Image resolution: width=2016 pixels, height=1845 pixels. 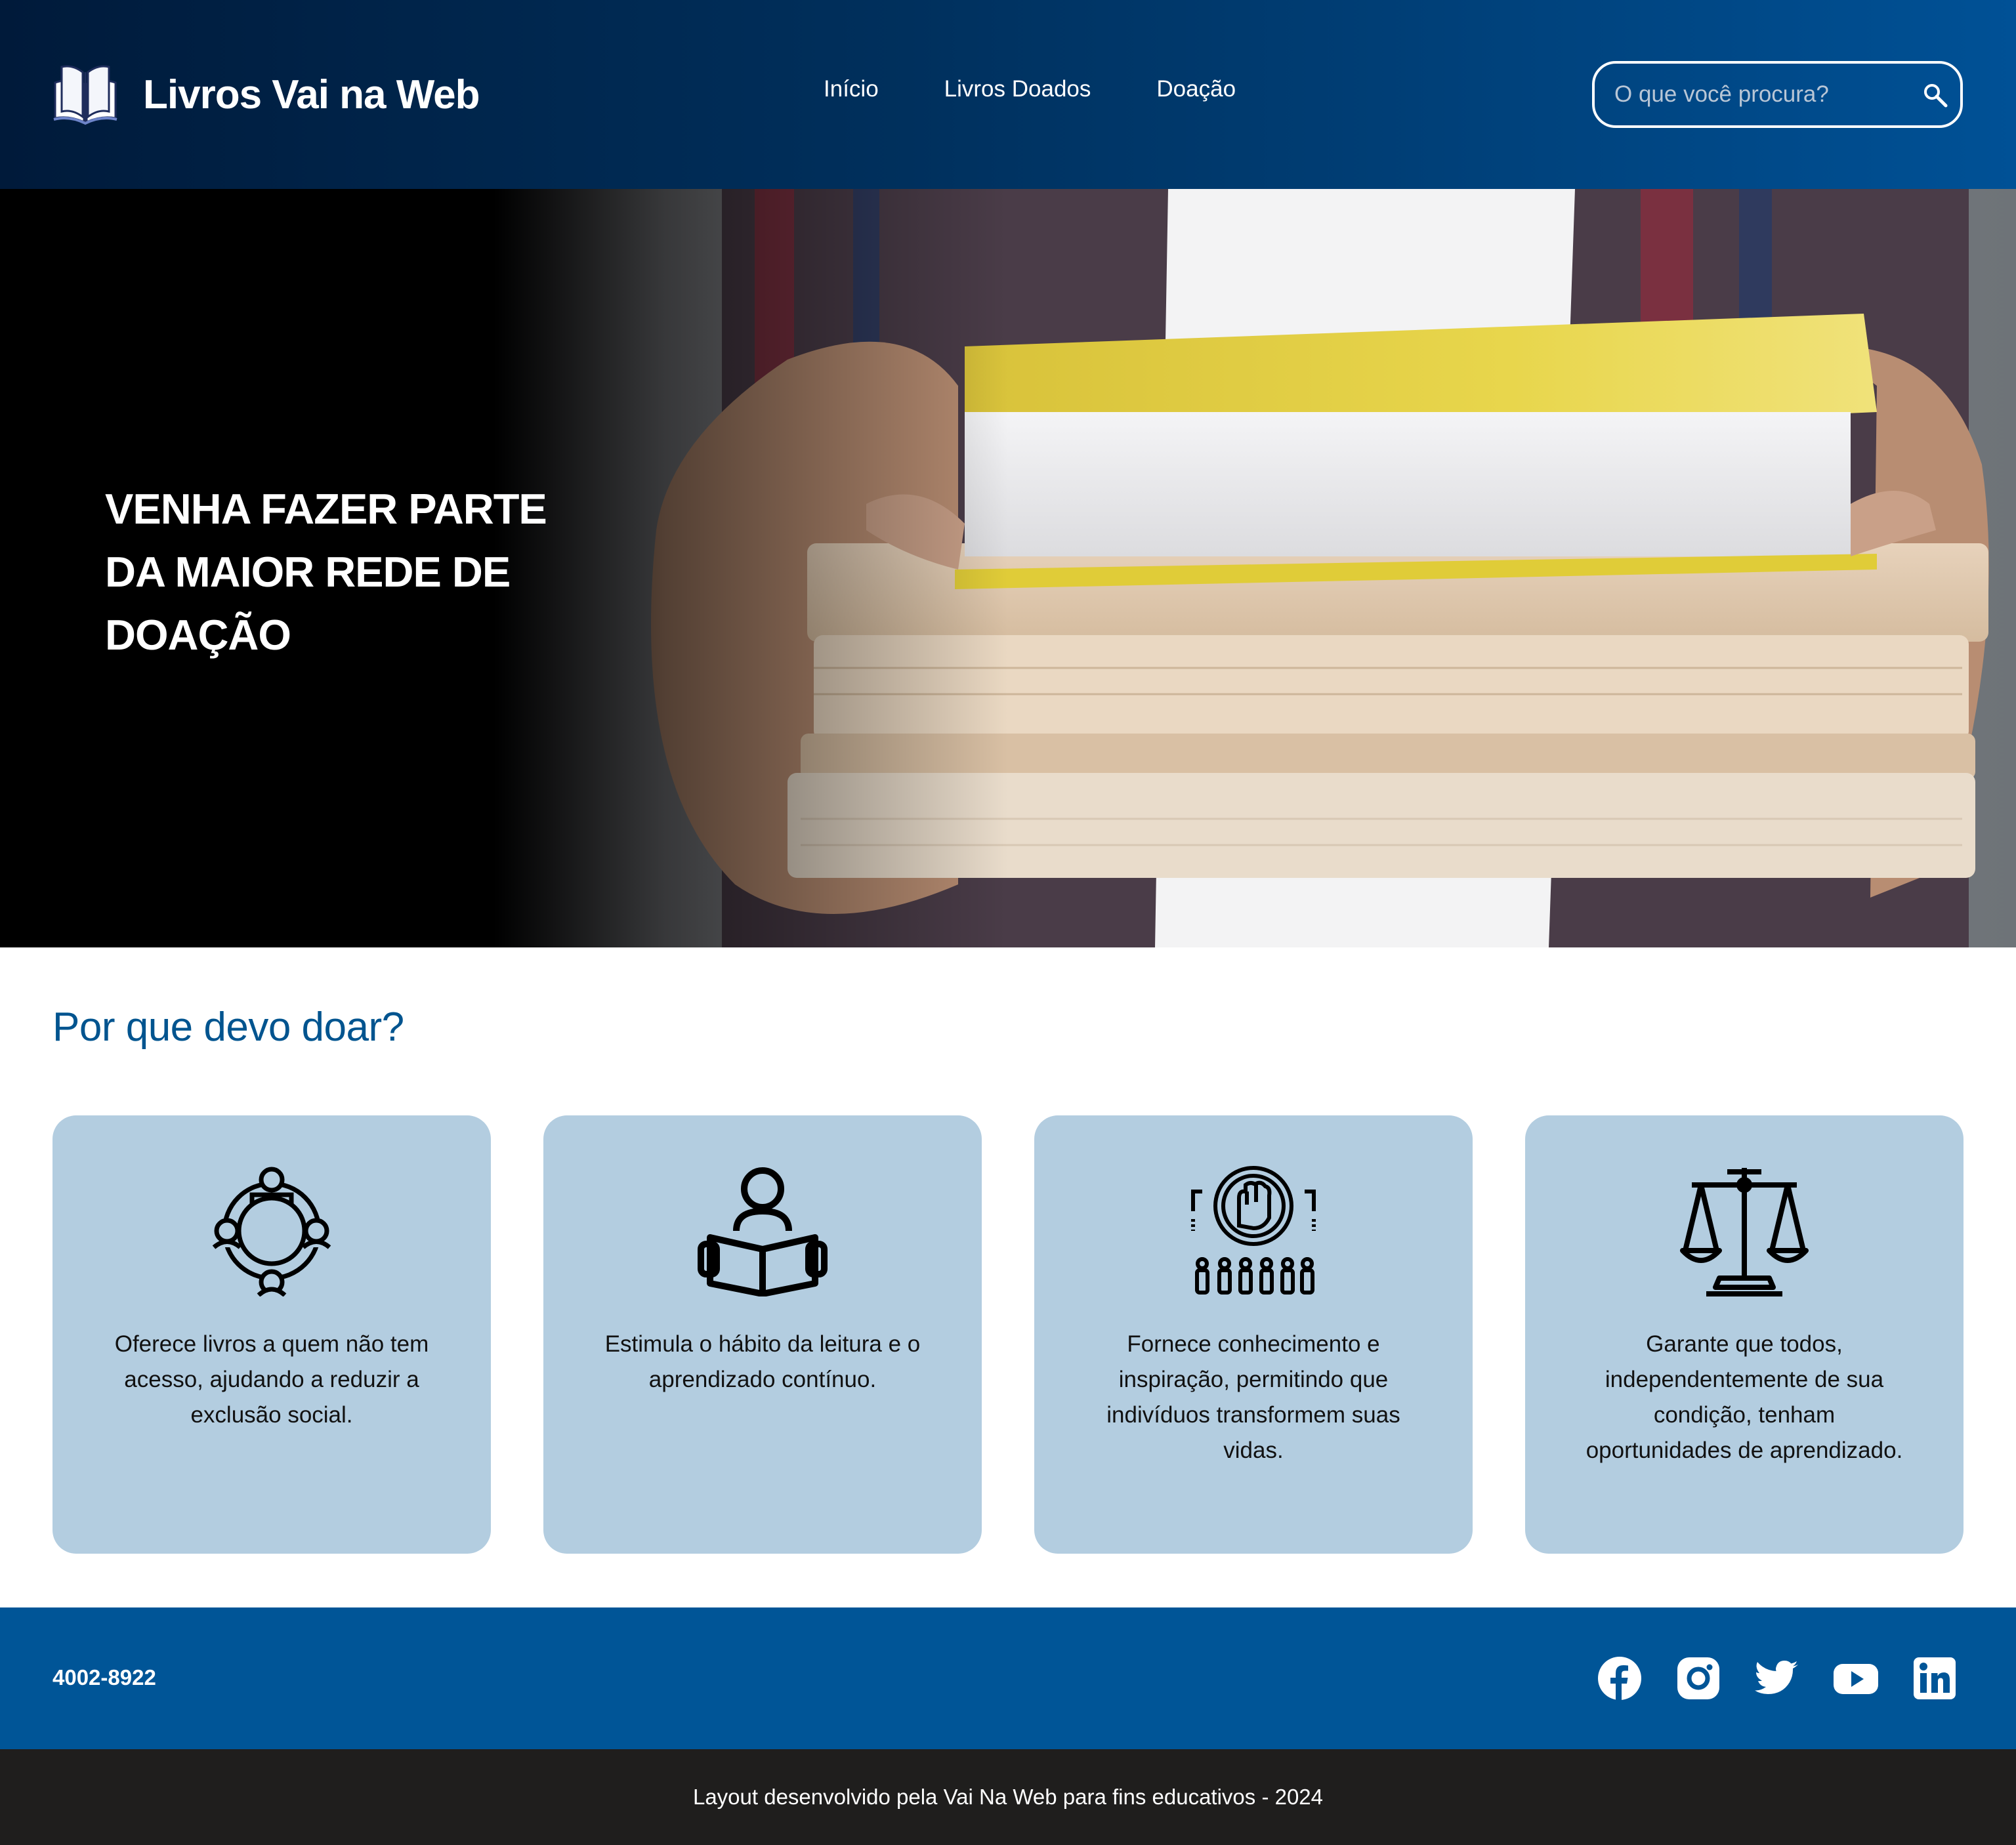 I want to click on instagram-icon, so click(x=1698, y=1678).